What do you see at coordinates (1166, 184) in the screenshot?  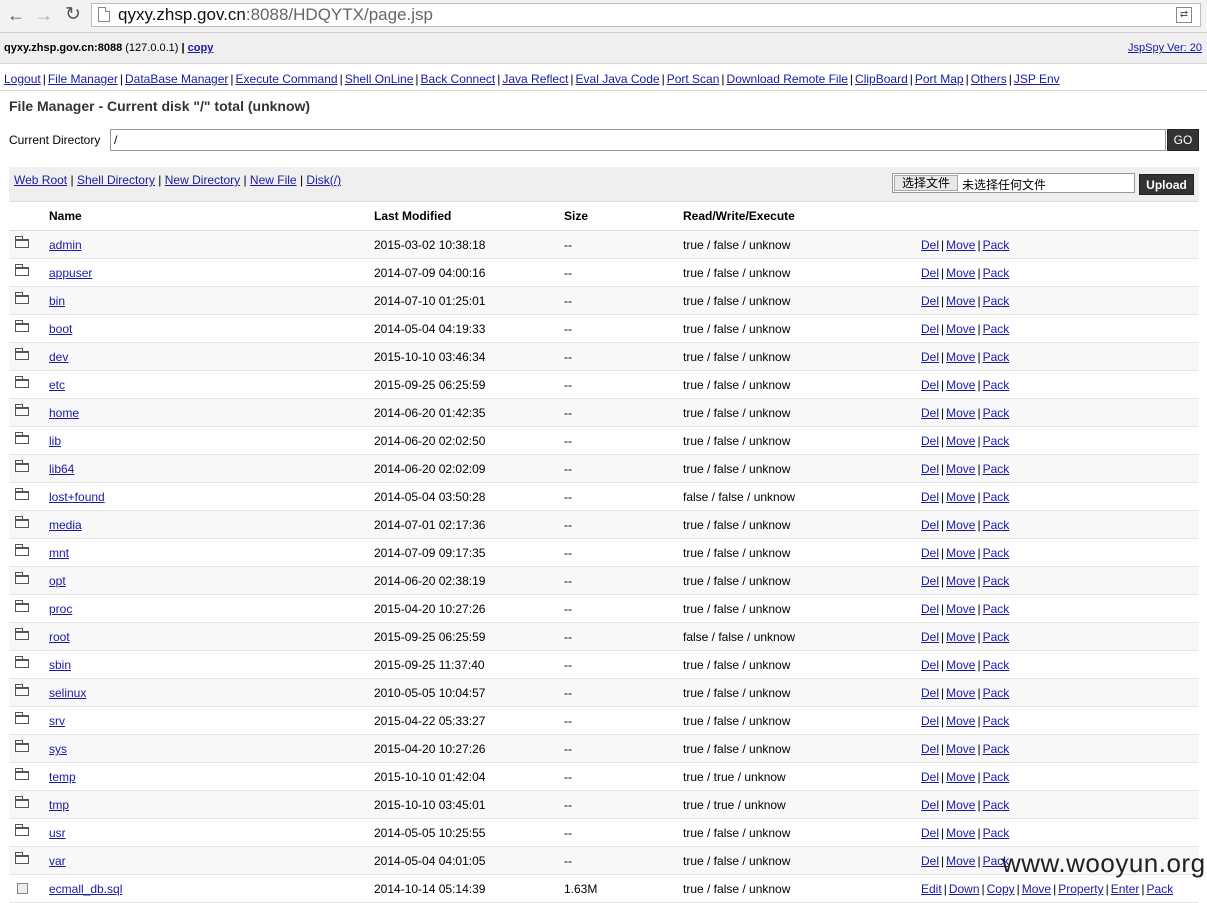 I see `upload-button: Upload` at bounding box center [1166, 184].